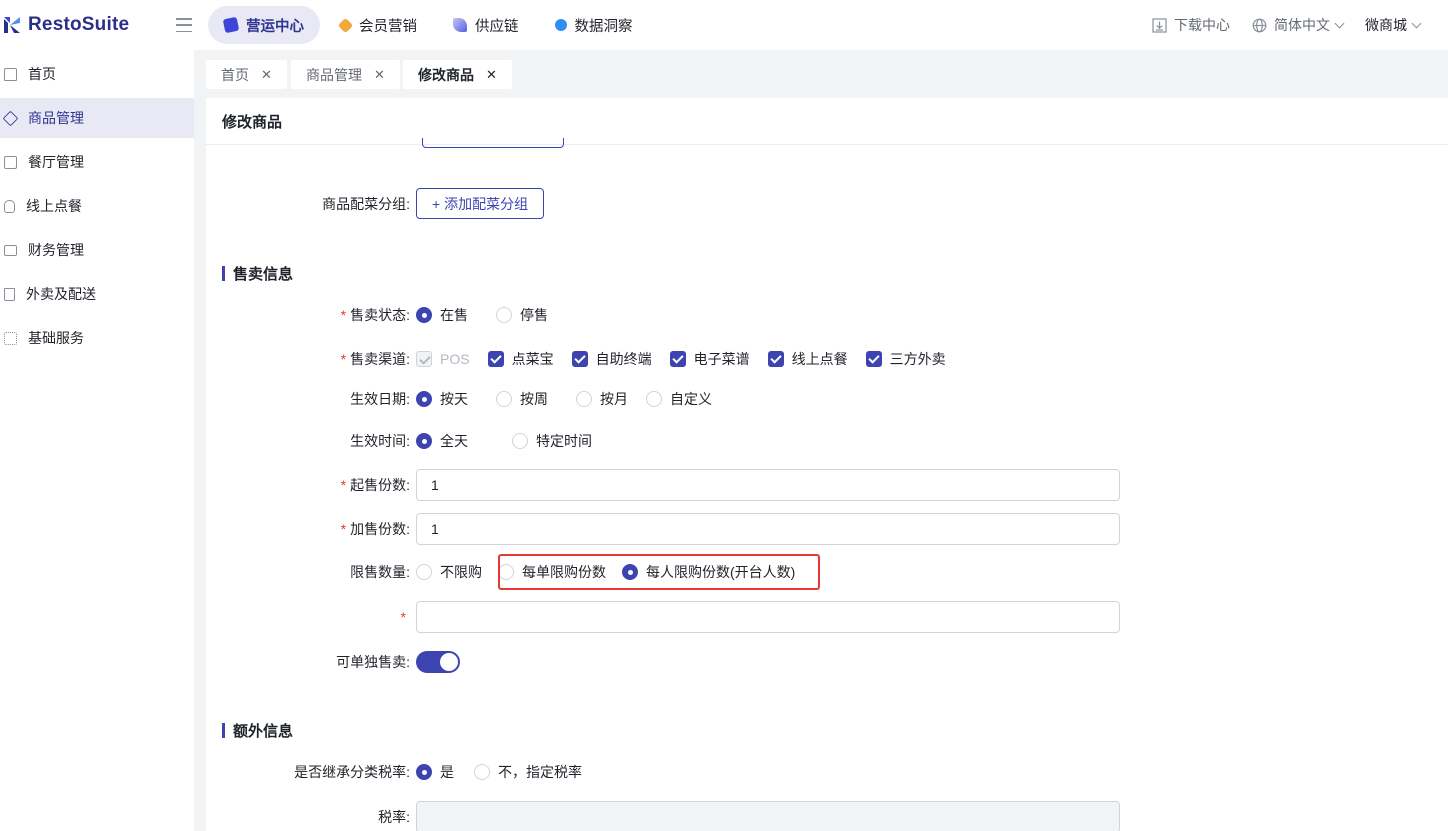 The image size is (1448, 831). I want to click on page-tab-bar: 首页 ✕ 商品管理 ✕ 修改商品 ✕, so click(821, 74).